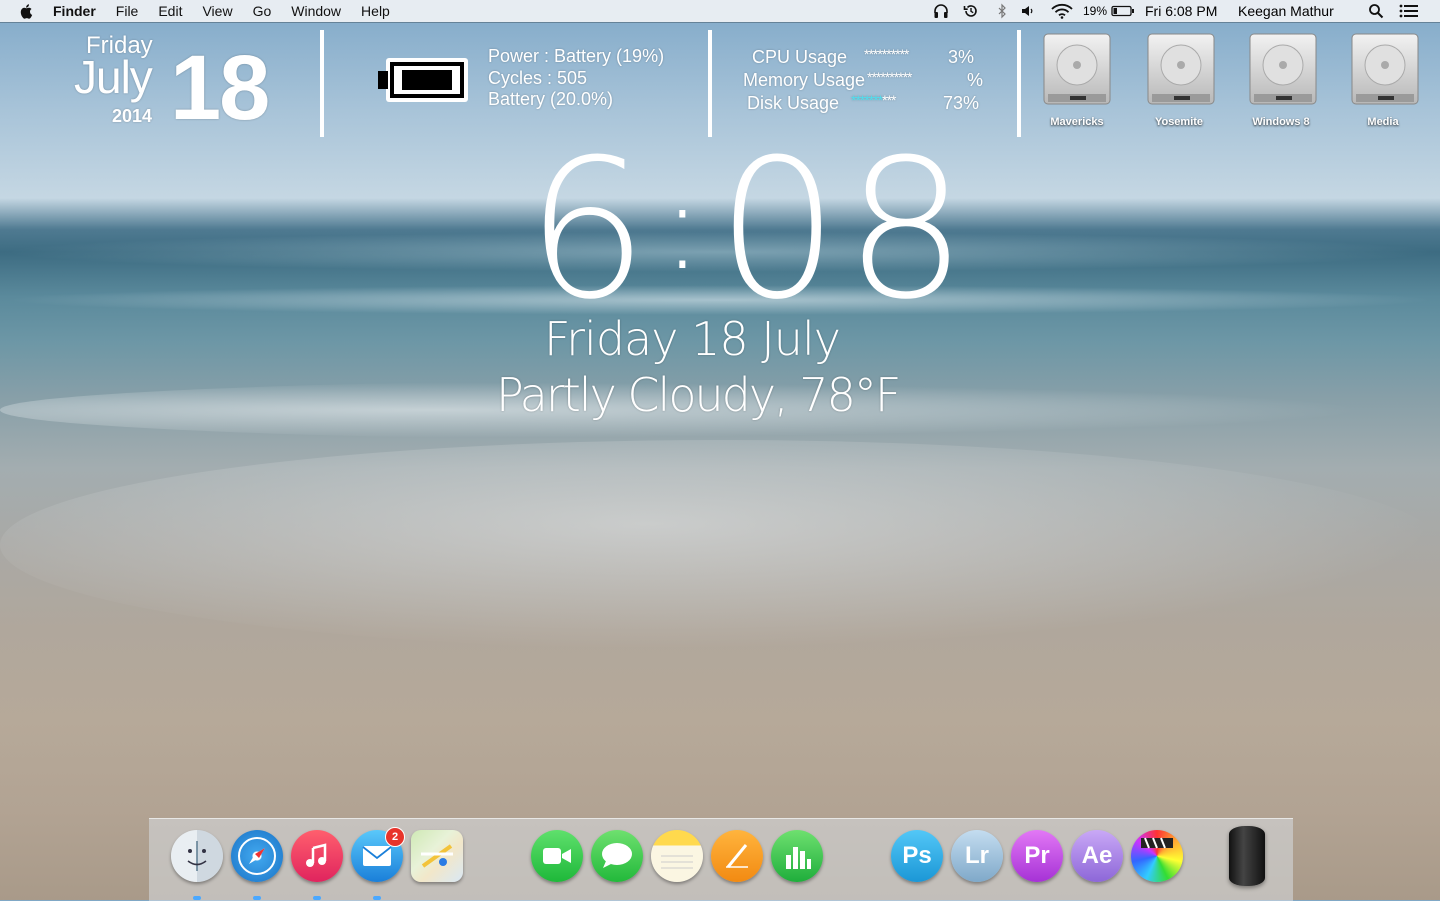  I want to click on safari-icon, so click(257, 856).